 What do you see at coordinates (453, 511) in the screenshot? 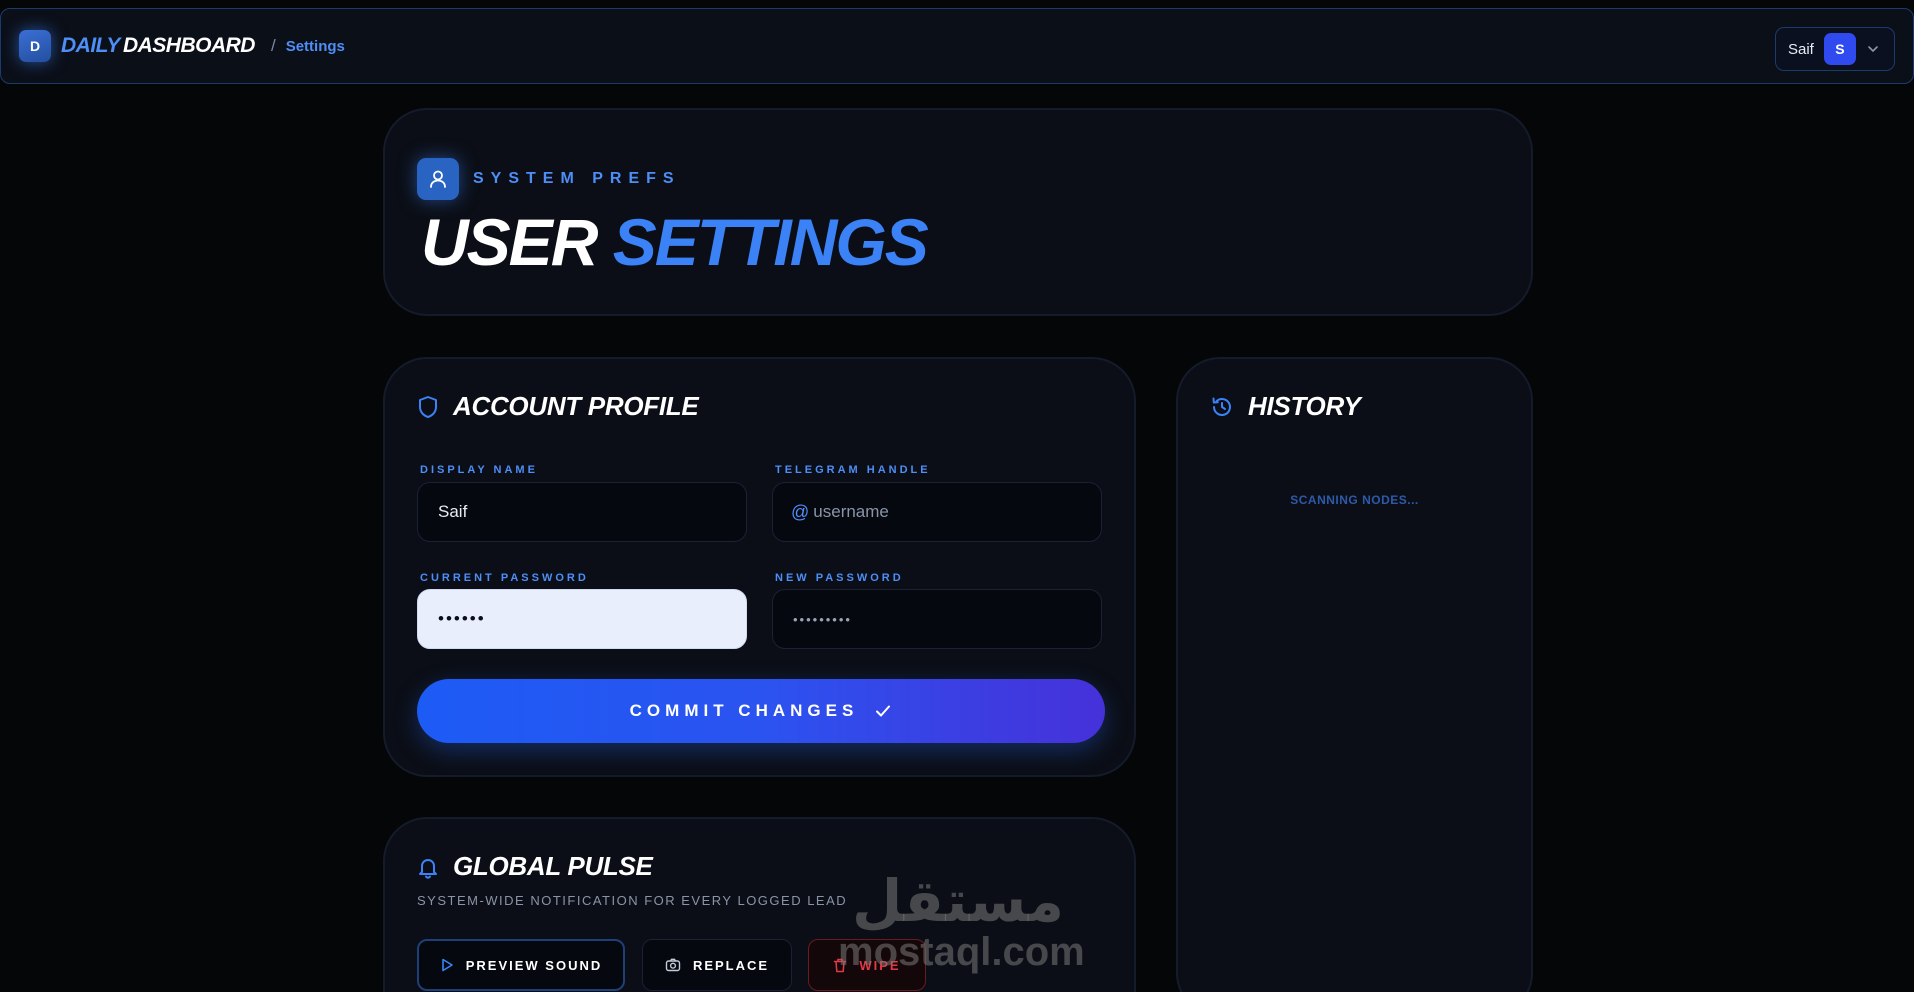
I see `display-name-value: Saif` at bounding box center [453, 511].